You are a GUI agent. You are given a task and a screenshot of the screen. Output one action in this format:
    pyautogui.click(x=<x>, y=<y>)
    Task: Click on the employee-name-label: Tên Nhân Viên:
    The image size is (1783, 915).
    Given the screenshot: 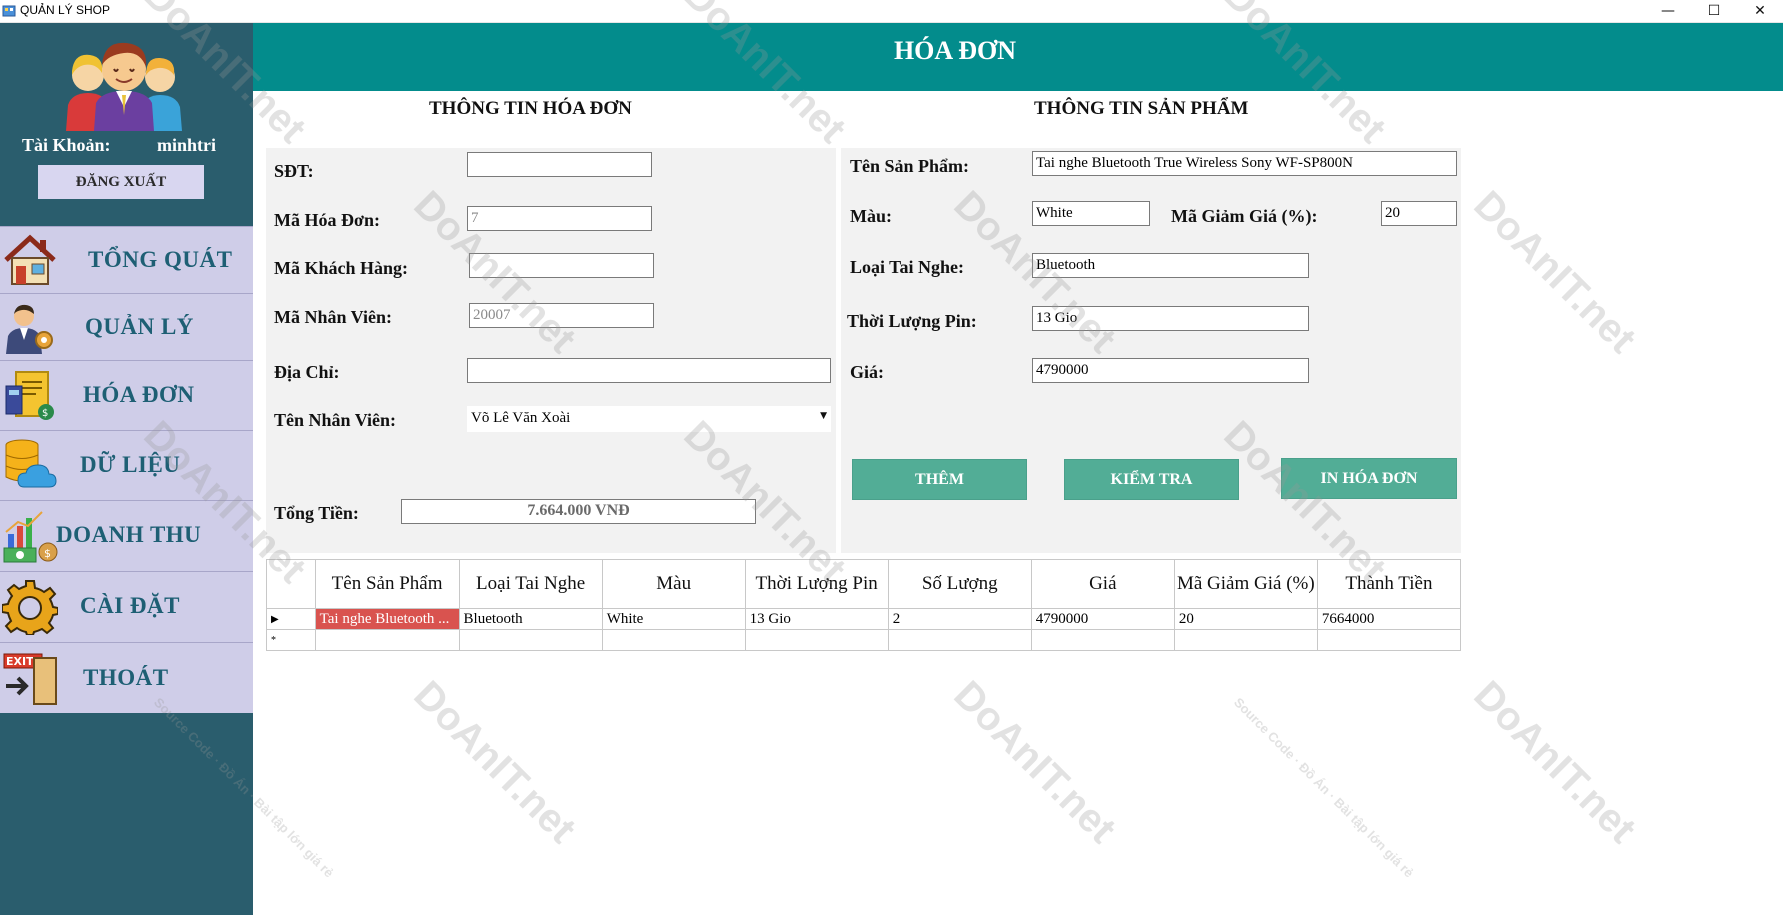 What is the action you would take?
    pyautogui.click(x=335, y=420)
    